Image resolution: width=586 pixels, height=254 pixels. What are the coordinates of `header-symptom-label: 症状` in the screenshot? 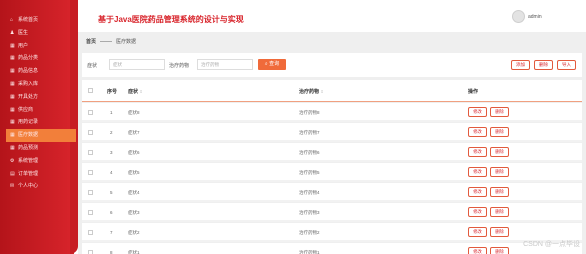 It's located at (133, 92).